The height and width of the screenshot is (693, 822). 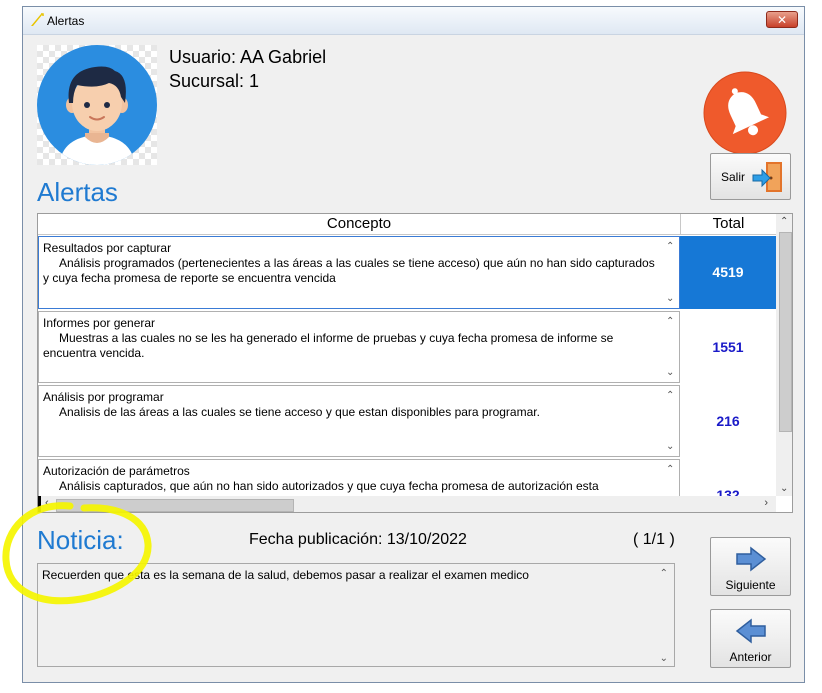 I want to click on alertas-heading: Alertas, so click(x=77, y=192).